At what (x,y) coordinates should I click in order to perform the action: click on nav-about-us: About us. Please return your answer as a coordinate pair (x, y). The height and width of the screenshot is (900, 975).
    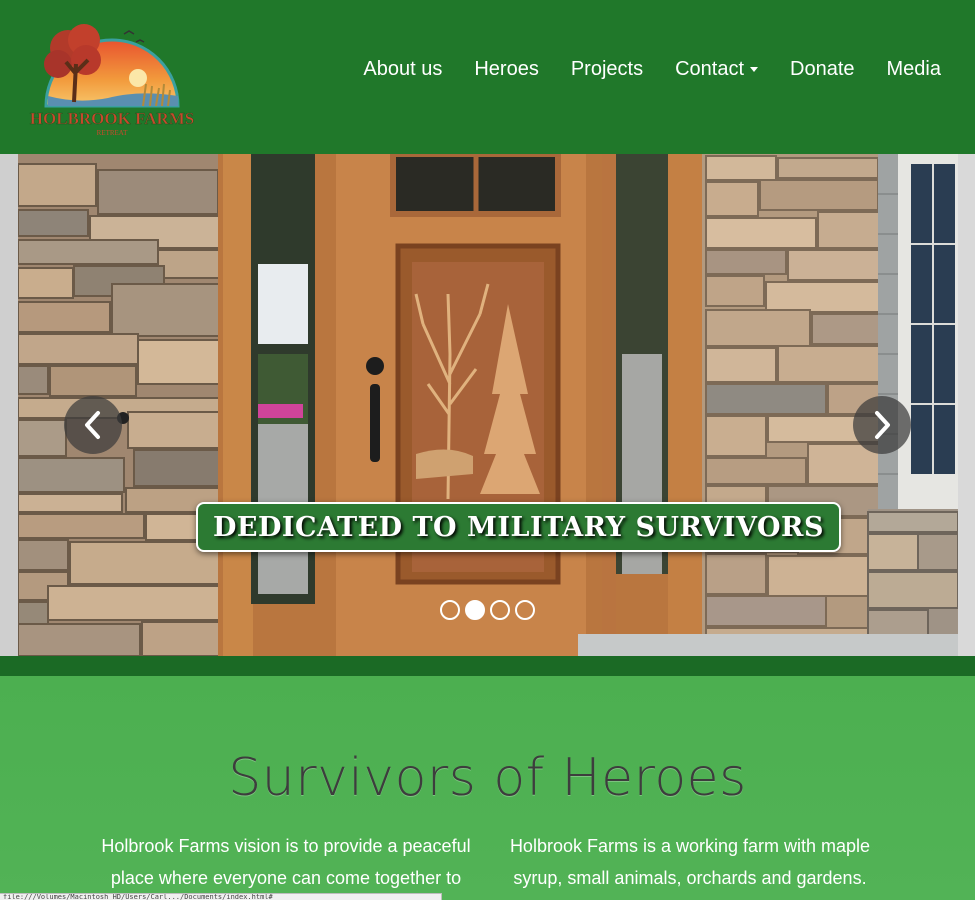
    Looking at the image, I should click on (402, 69).